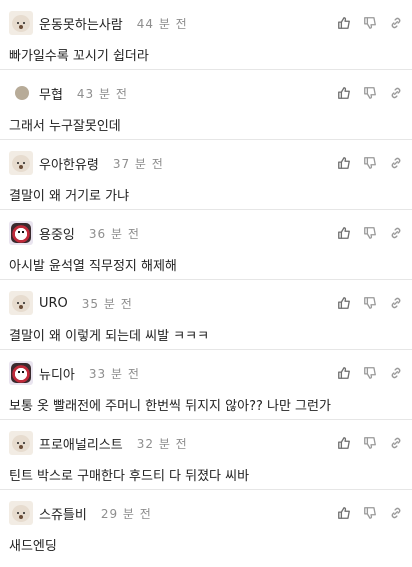  Describe the element at coordinates (206, 443) in the screenshot. I see `comment-header: 프로애널리스트 32 분 전` at that location.